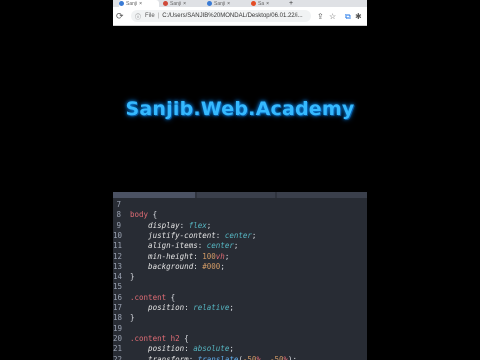 The width and height of the screenshot is (480, 360). I want to click on code-line: 15, so click(240, 287).